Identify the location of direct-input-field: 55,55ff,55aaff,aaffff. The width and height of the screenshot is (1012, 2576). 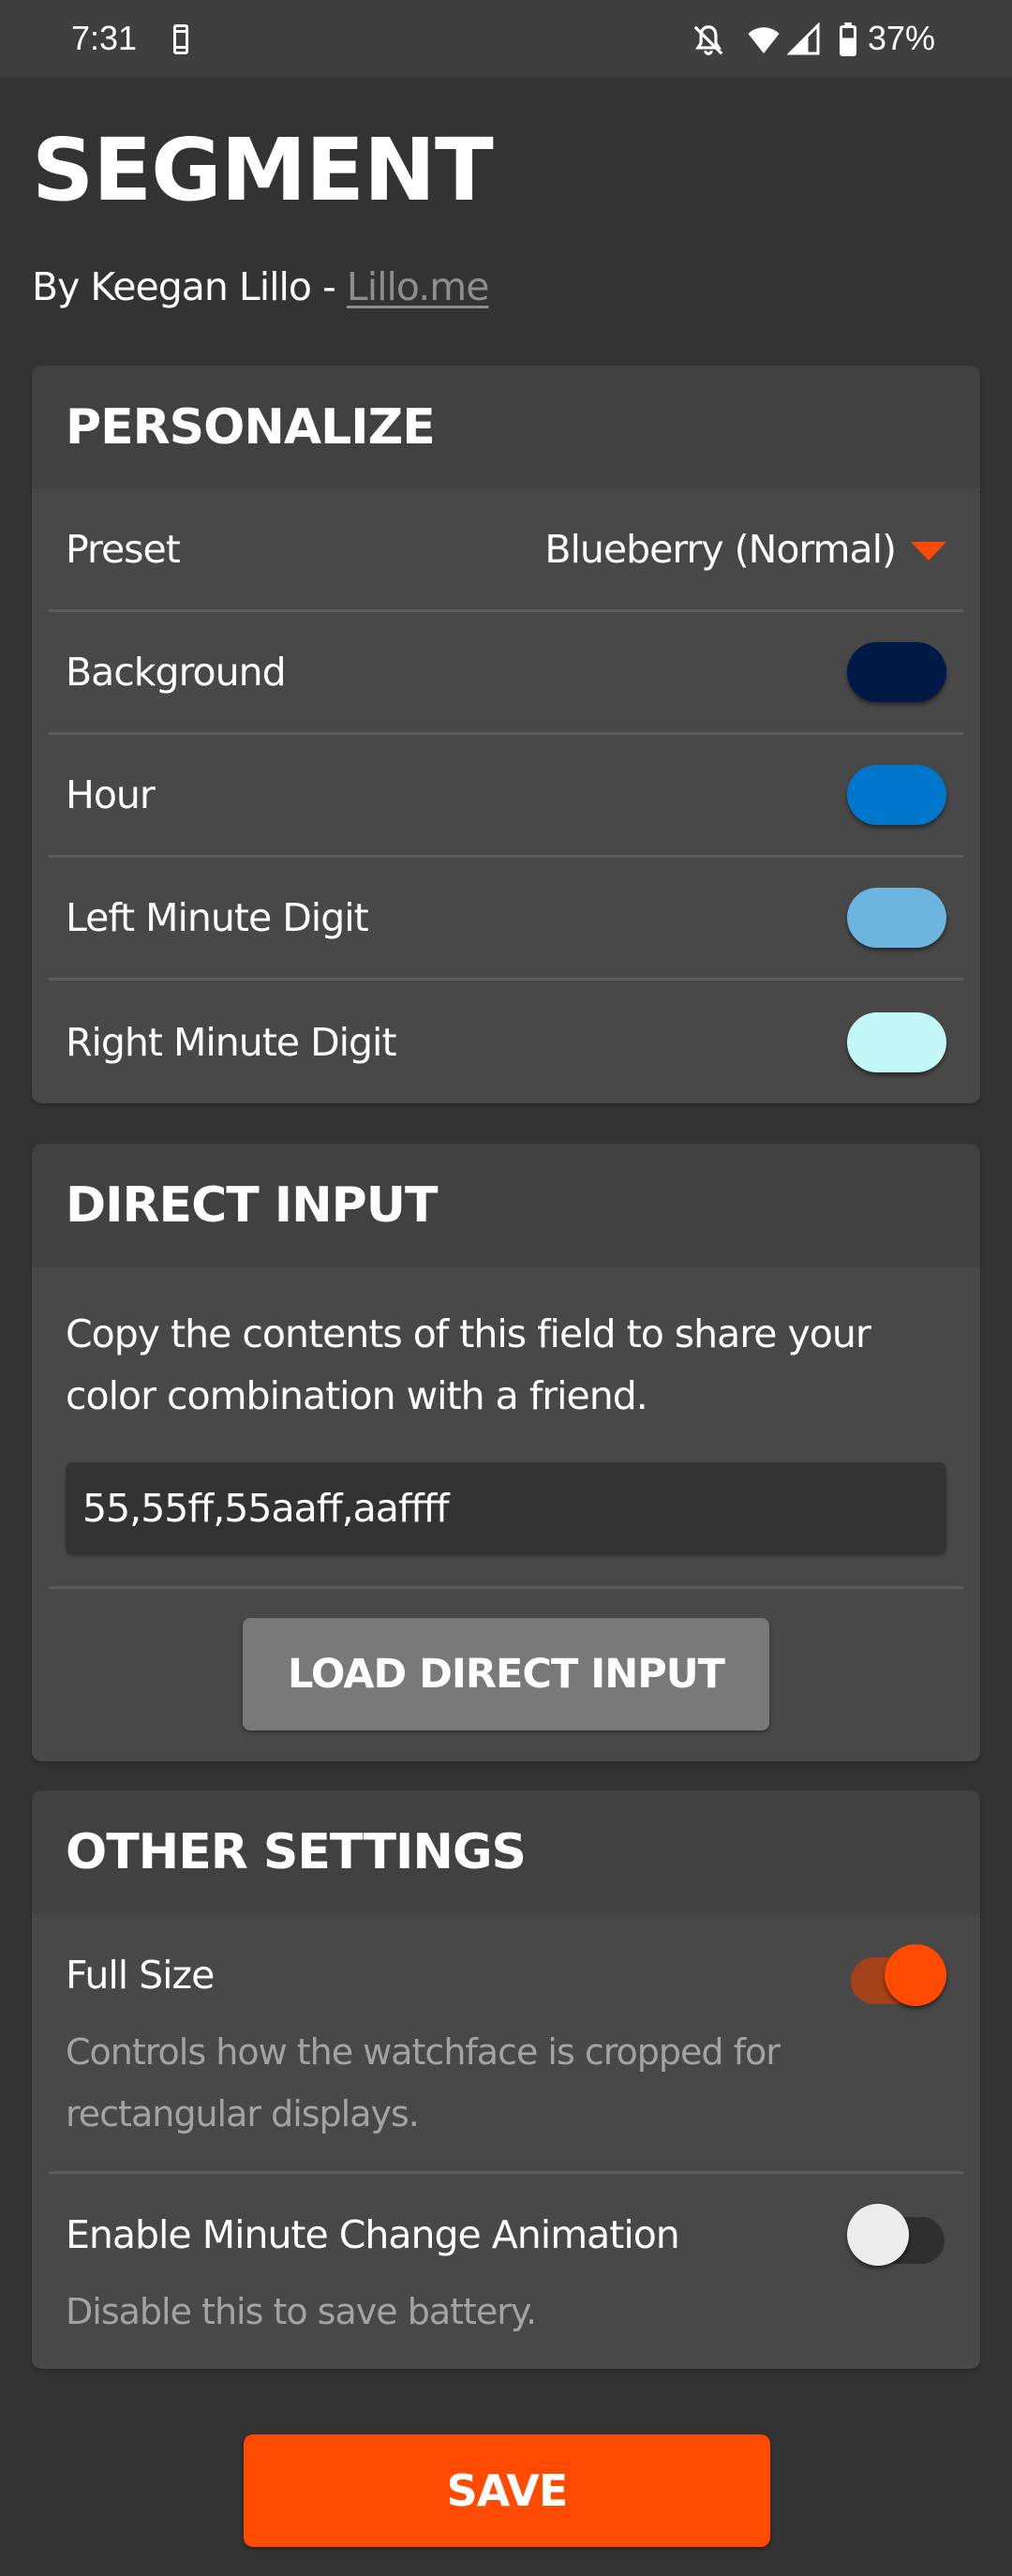
(506, 1508).